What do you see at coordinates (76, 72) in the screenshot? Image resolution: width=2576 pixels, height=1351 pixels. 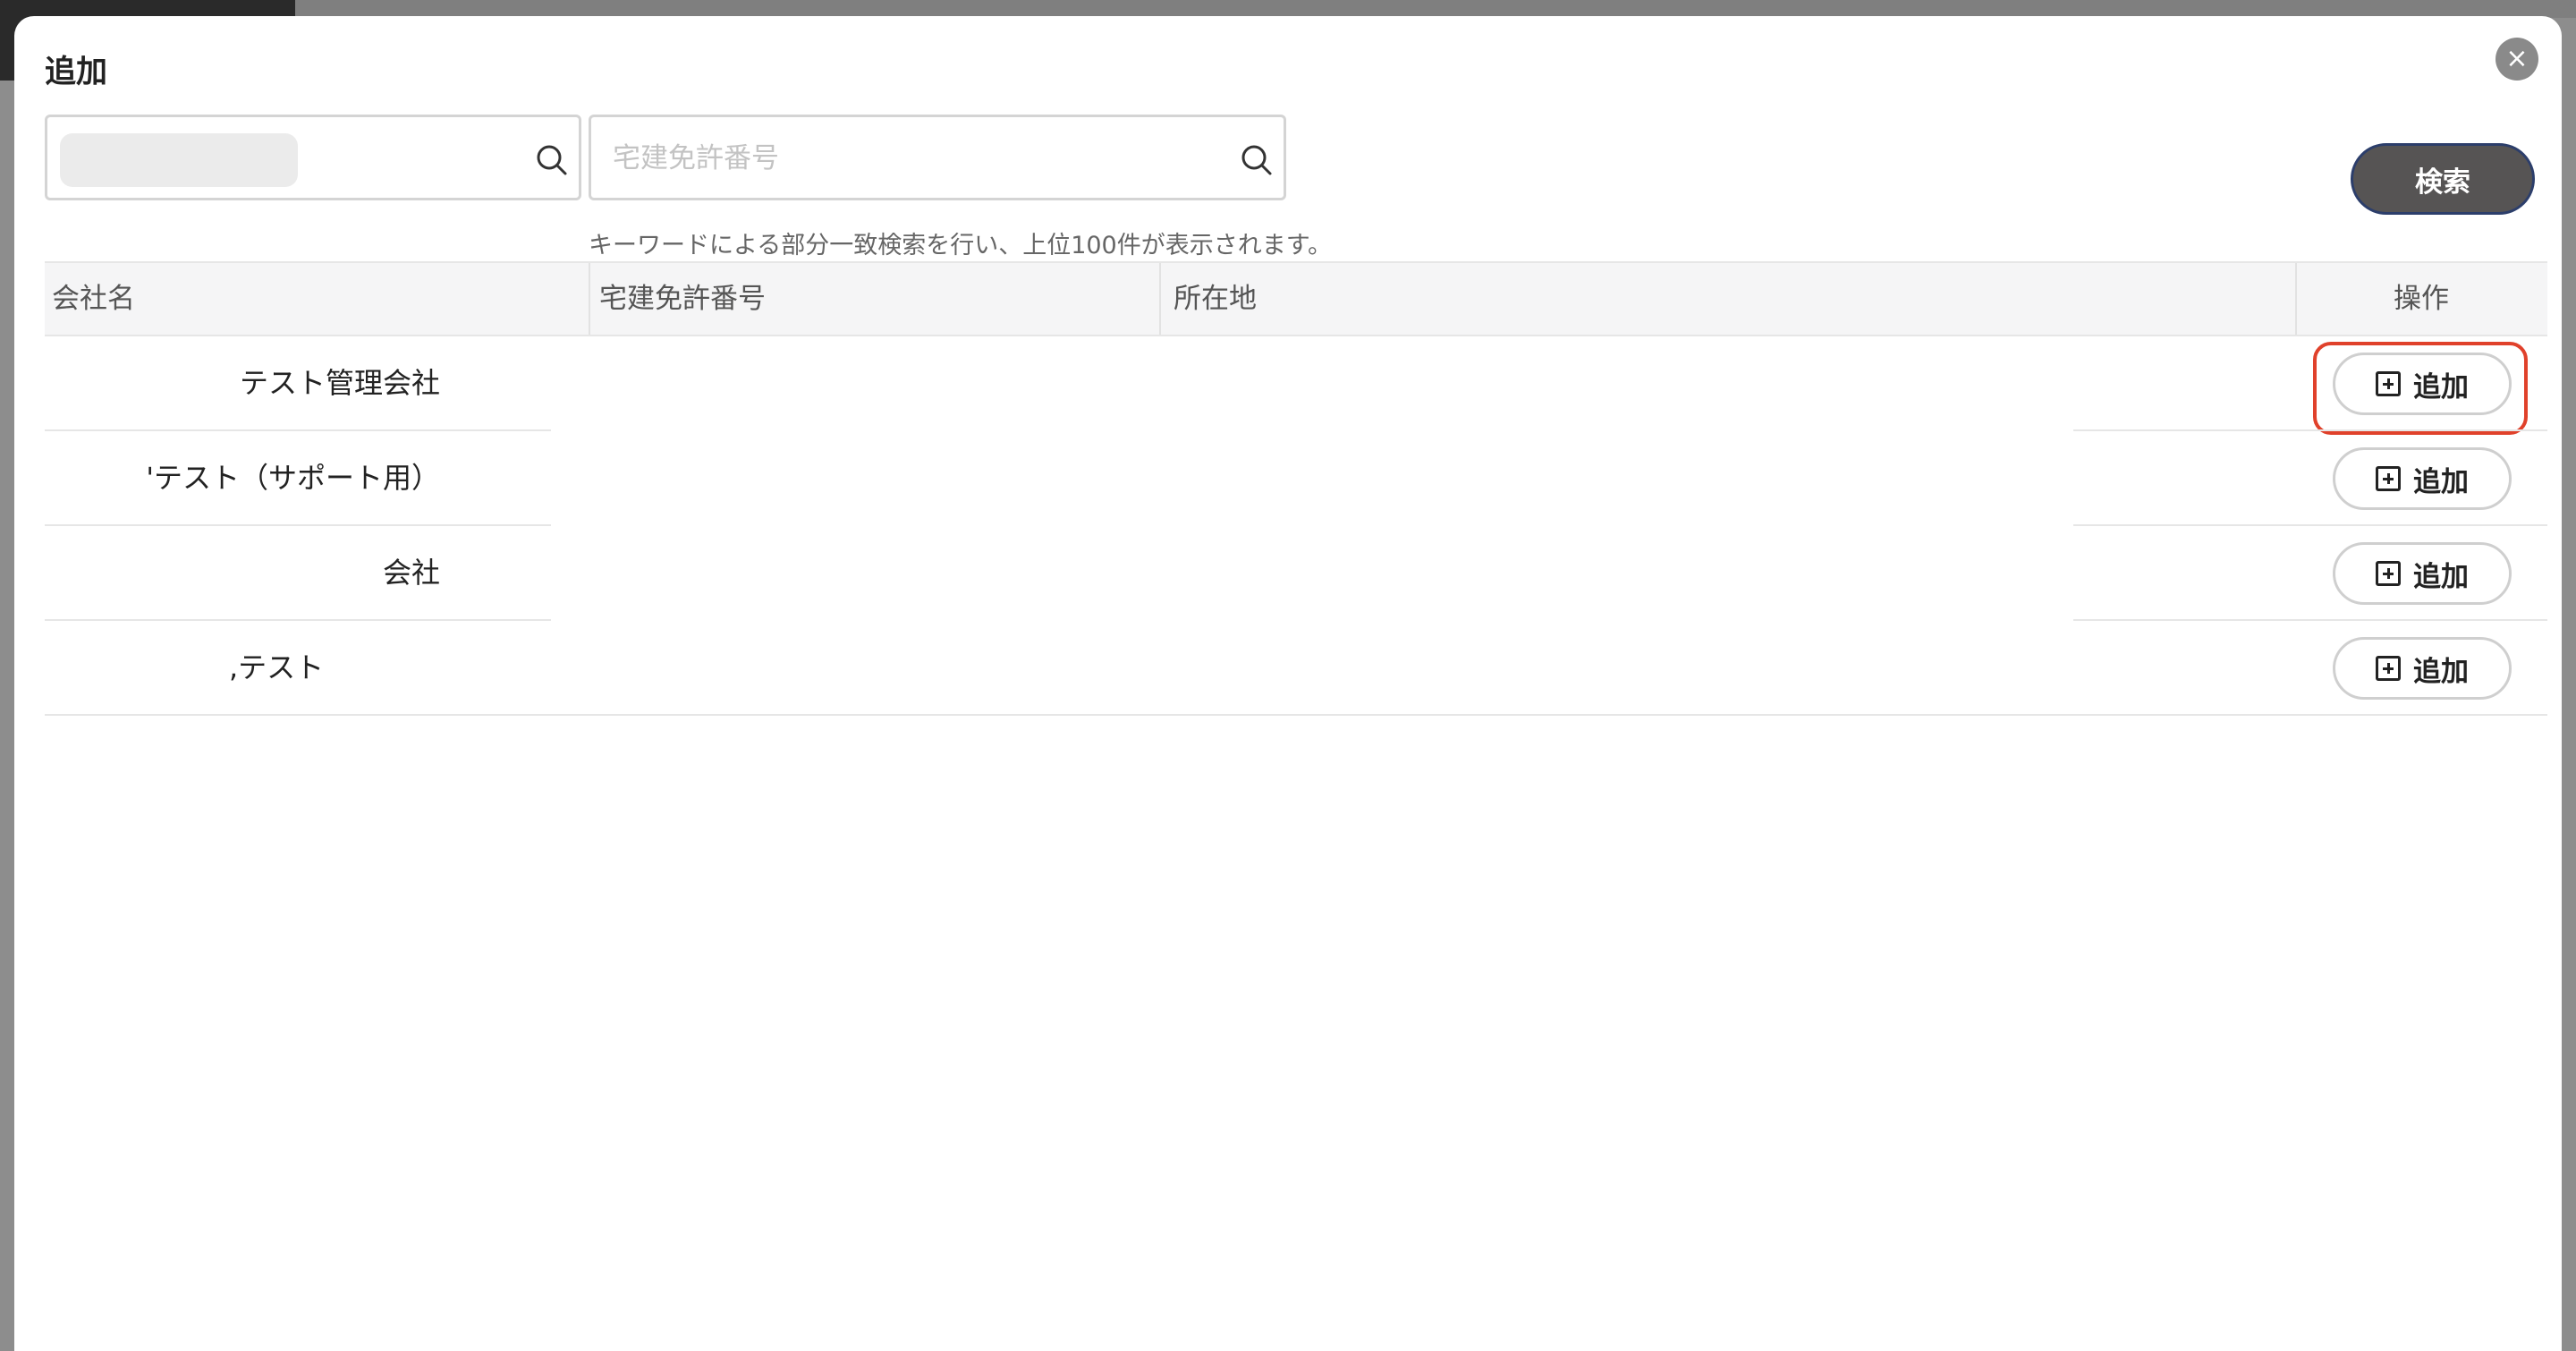 I see `modal-title: 追加` at bounding box center [76, 72].